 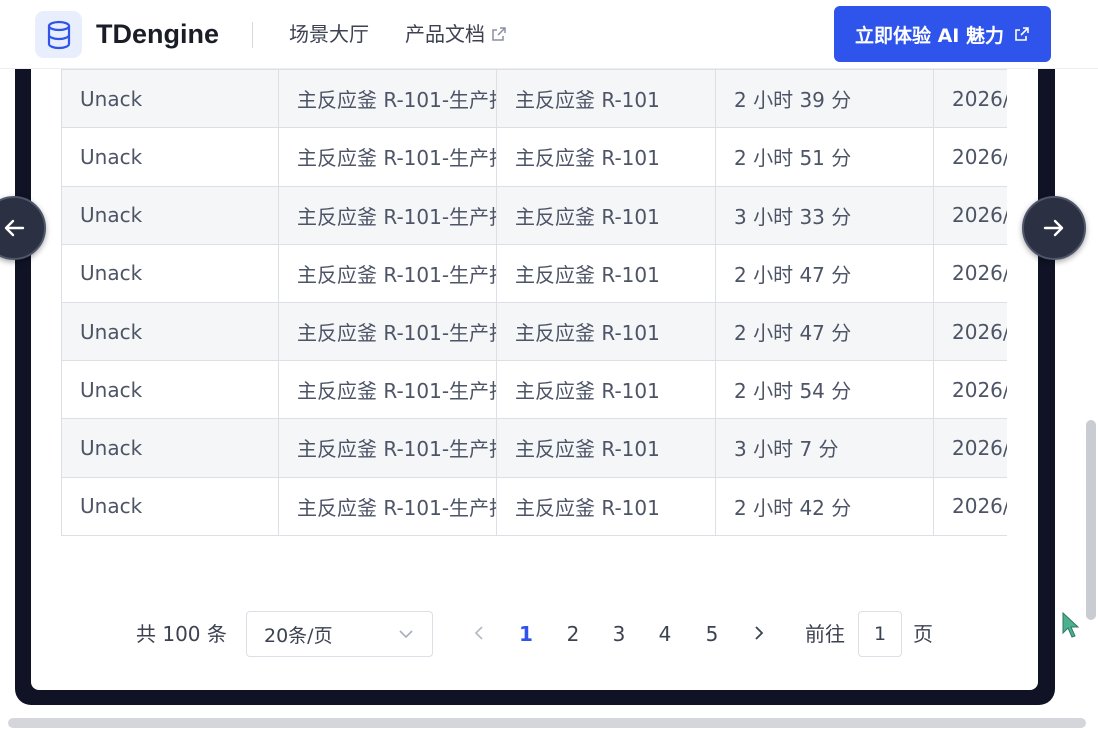 What do you see at coordinates (157, 34) in the screenshot?
I see `brand-name: TDengine` at bounding box center [157, 34].